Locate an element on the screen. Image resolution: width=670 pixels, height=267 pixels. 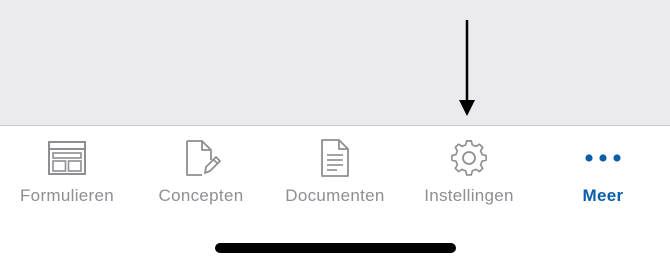
tab-label: Meer is located at coordinates (603, 195).